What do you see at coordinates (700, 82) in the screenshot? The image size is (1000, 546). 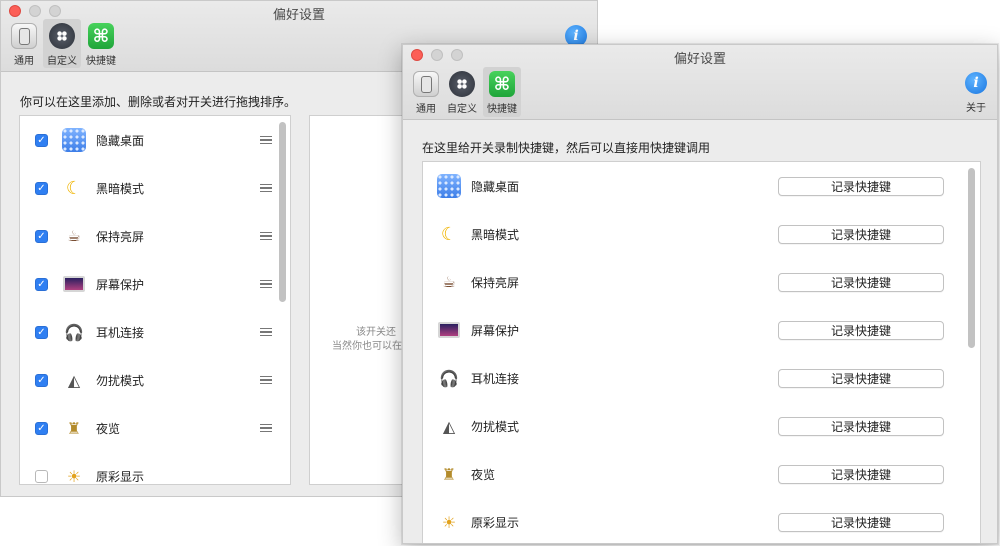 I see `titlebar: 偏好设置 通用 自定义 ⌘ 快捷键 i 关于` at bounding box center [700, 82].